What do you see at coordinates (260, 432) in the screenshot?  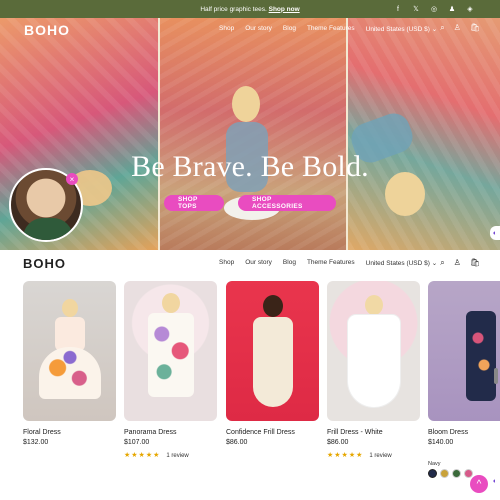 I see `product-name: Confidence Frill Dress` at bounding box center [260, 432].